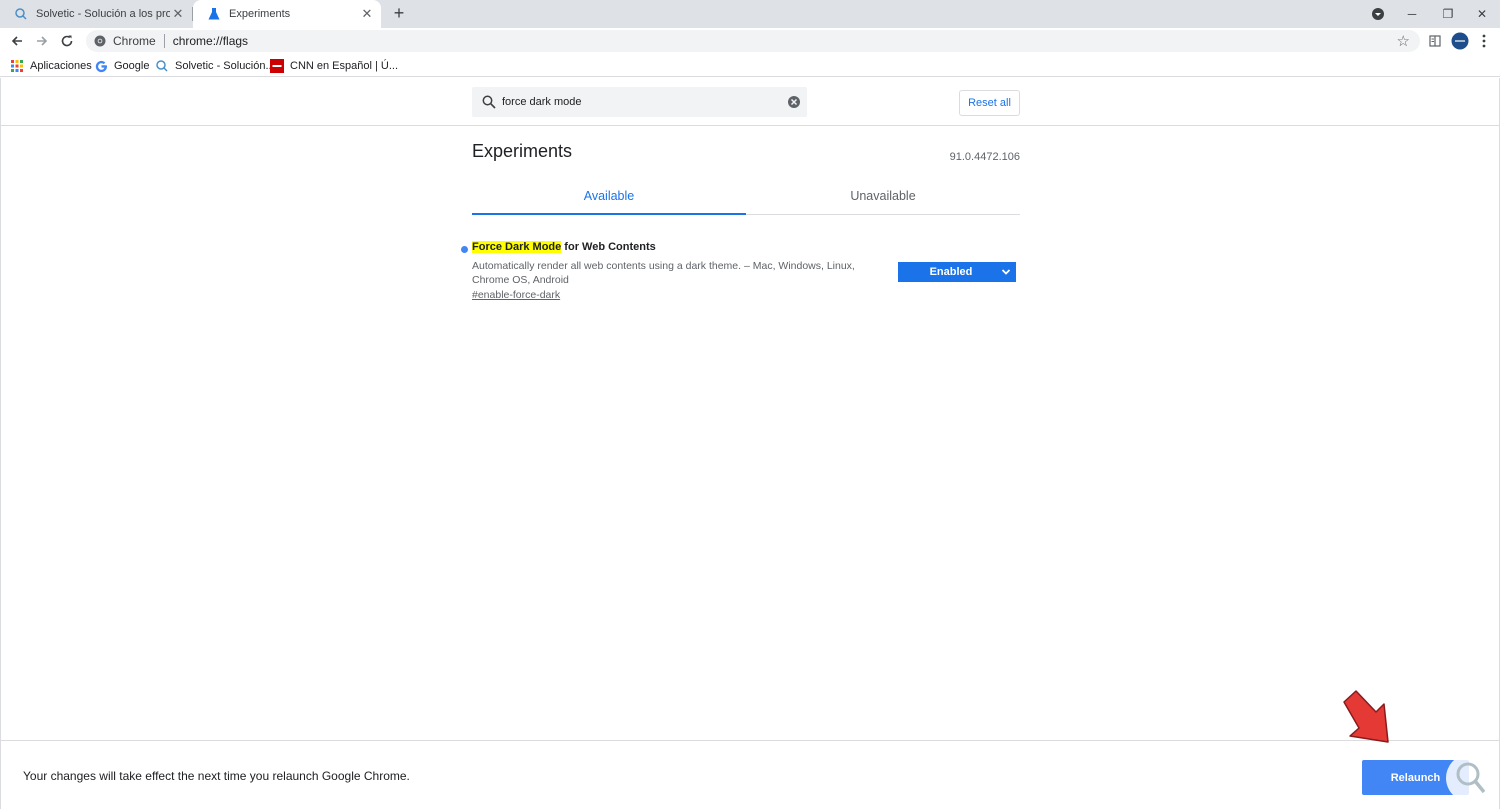 Image resolution: width=1500 pixels, height=809 pixels. Describe the element at coordinates (103, 14) in the screenshot. I see `tab-title: Solvetic - Solución a los problem` at that location.